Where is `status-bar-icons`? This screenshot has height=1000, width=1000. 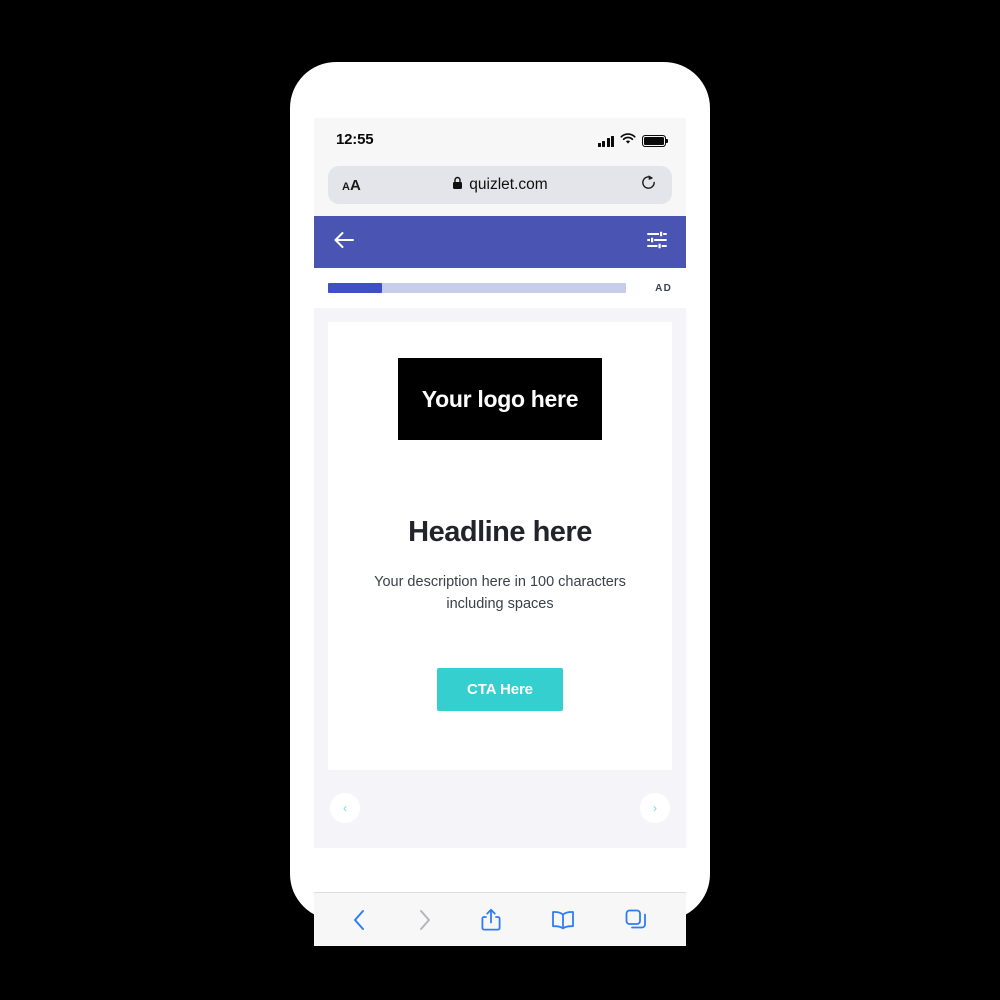
status-bar-icons is located at coordinates (633, 141).